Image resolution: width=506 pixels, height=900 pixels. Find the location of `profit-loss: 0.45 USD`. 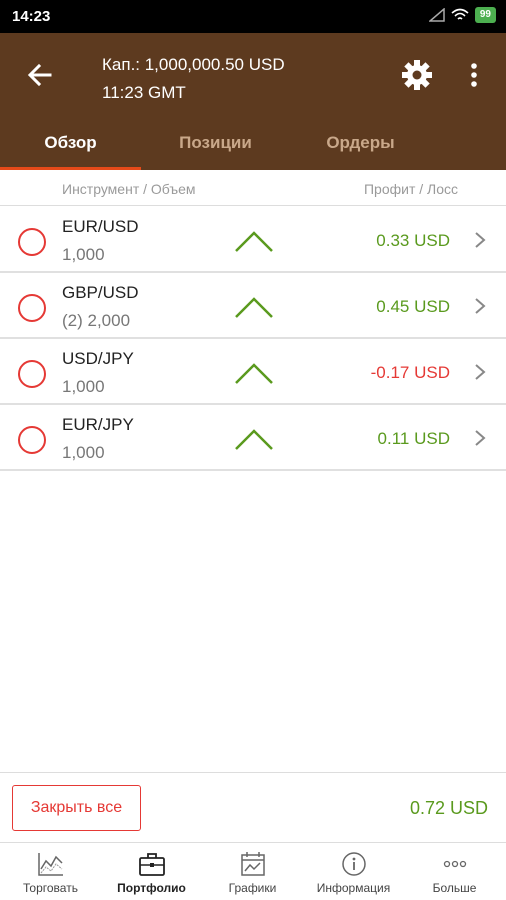

profit-loss: 0.45 USD is located at coordinates (413, 306).